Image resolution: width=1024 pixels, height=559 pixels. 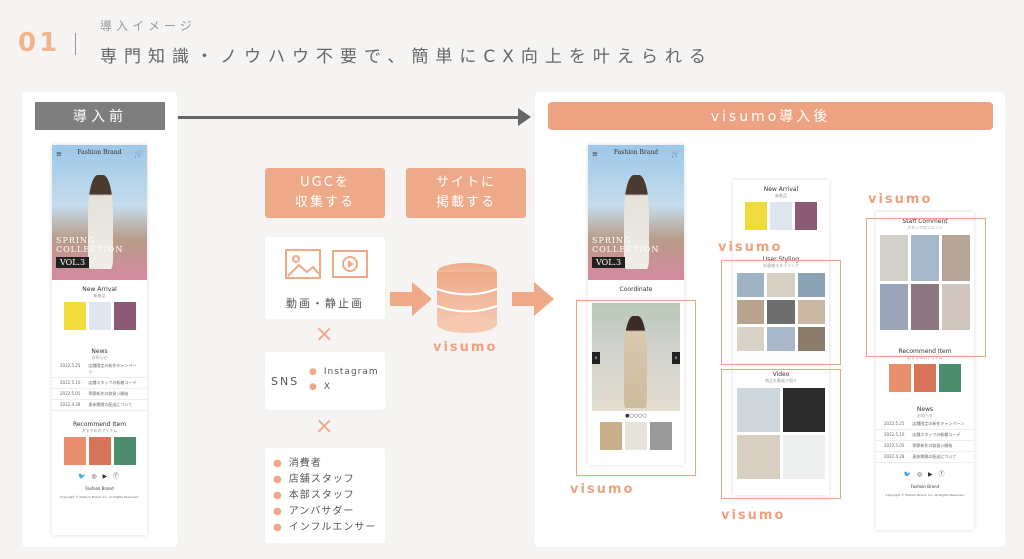 What do you see at coordinates (39, 43) in the screenshot?
I see `section-number: 01` at bounding box center [39, 43].